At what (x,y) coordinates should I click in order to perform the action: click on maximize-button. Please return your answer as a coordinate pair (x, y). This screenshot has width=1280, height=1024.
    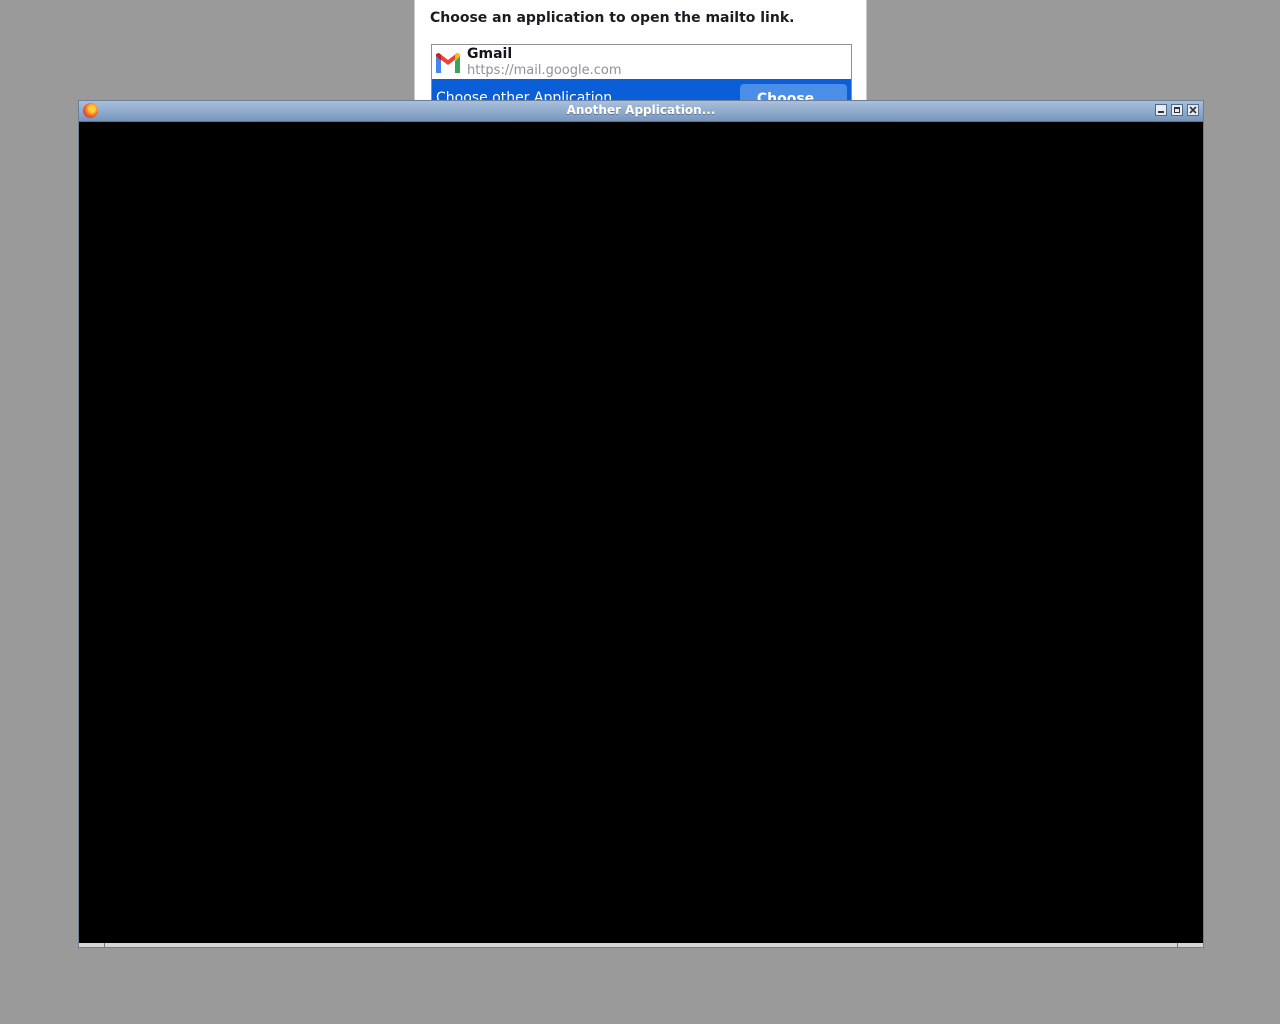
    Looking at the image, I should click on (1177, 110).